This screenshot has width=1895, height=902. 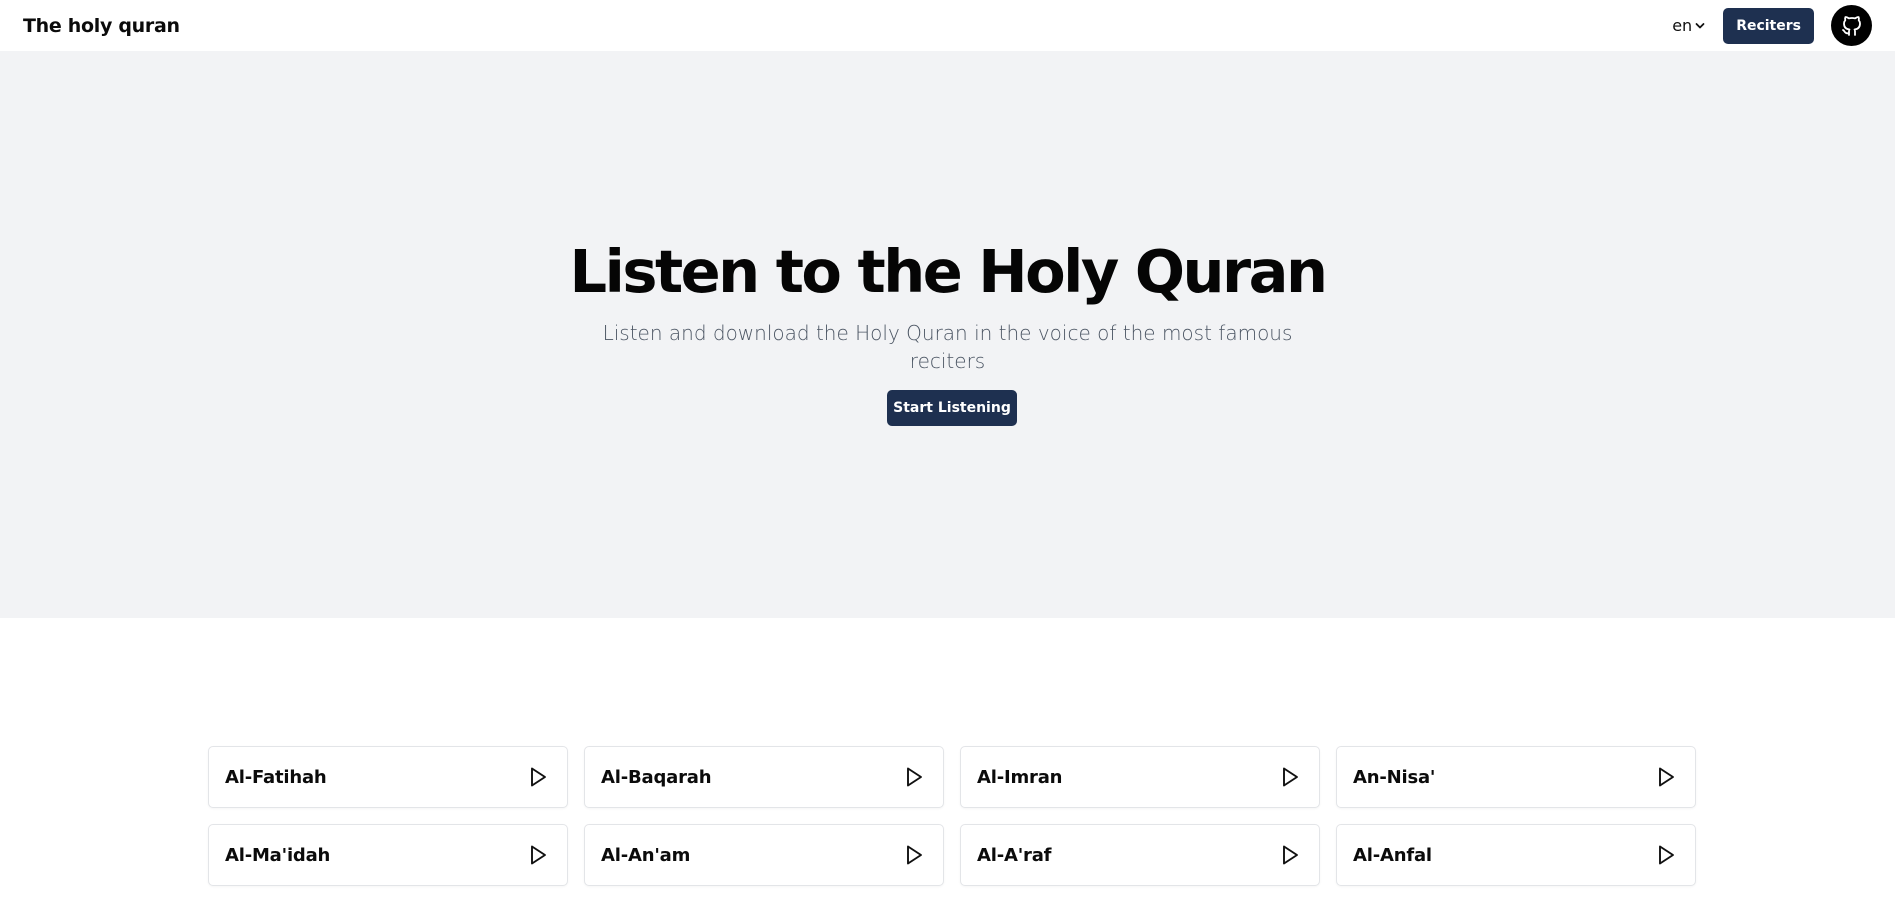 What do you see at coordinates (764, 855) in the screenshot?
I see `surah-card: Al-An'am` at bounding box center [764, 855].